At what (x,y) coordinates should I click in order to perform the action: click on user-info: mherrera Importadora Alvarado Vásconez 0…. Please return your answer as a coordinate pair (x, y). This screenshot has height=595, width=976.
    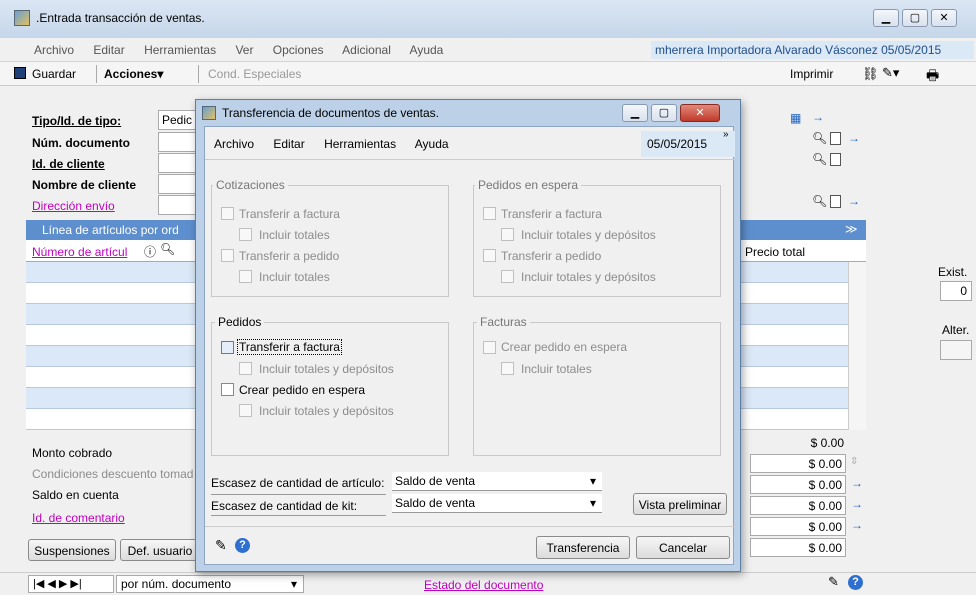
    Looking at the image, I should click on (812, 50).